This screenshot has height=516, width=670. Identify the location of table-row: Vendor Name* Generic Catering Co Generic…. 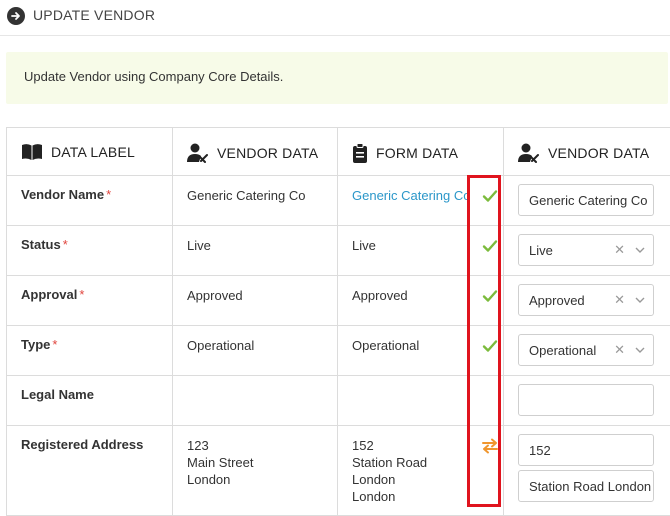
(338, 201).